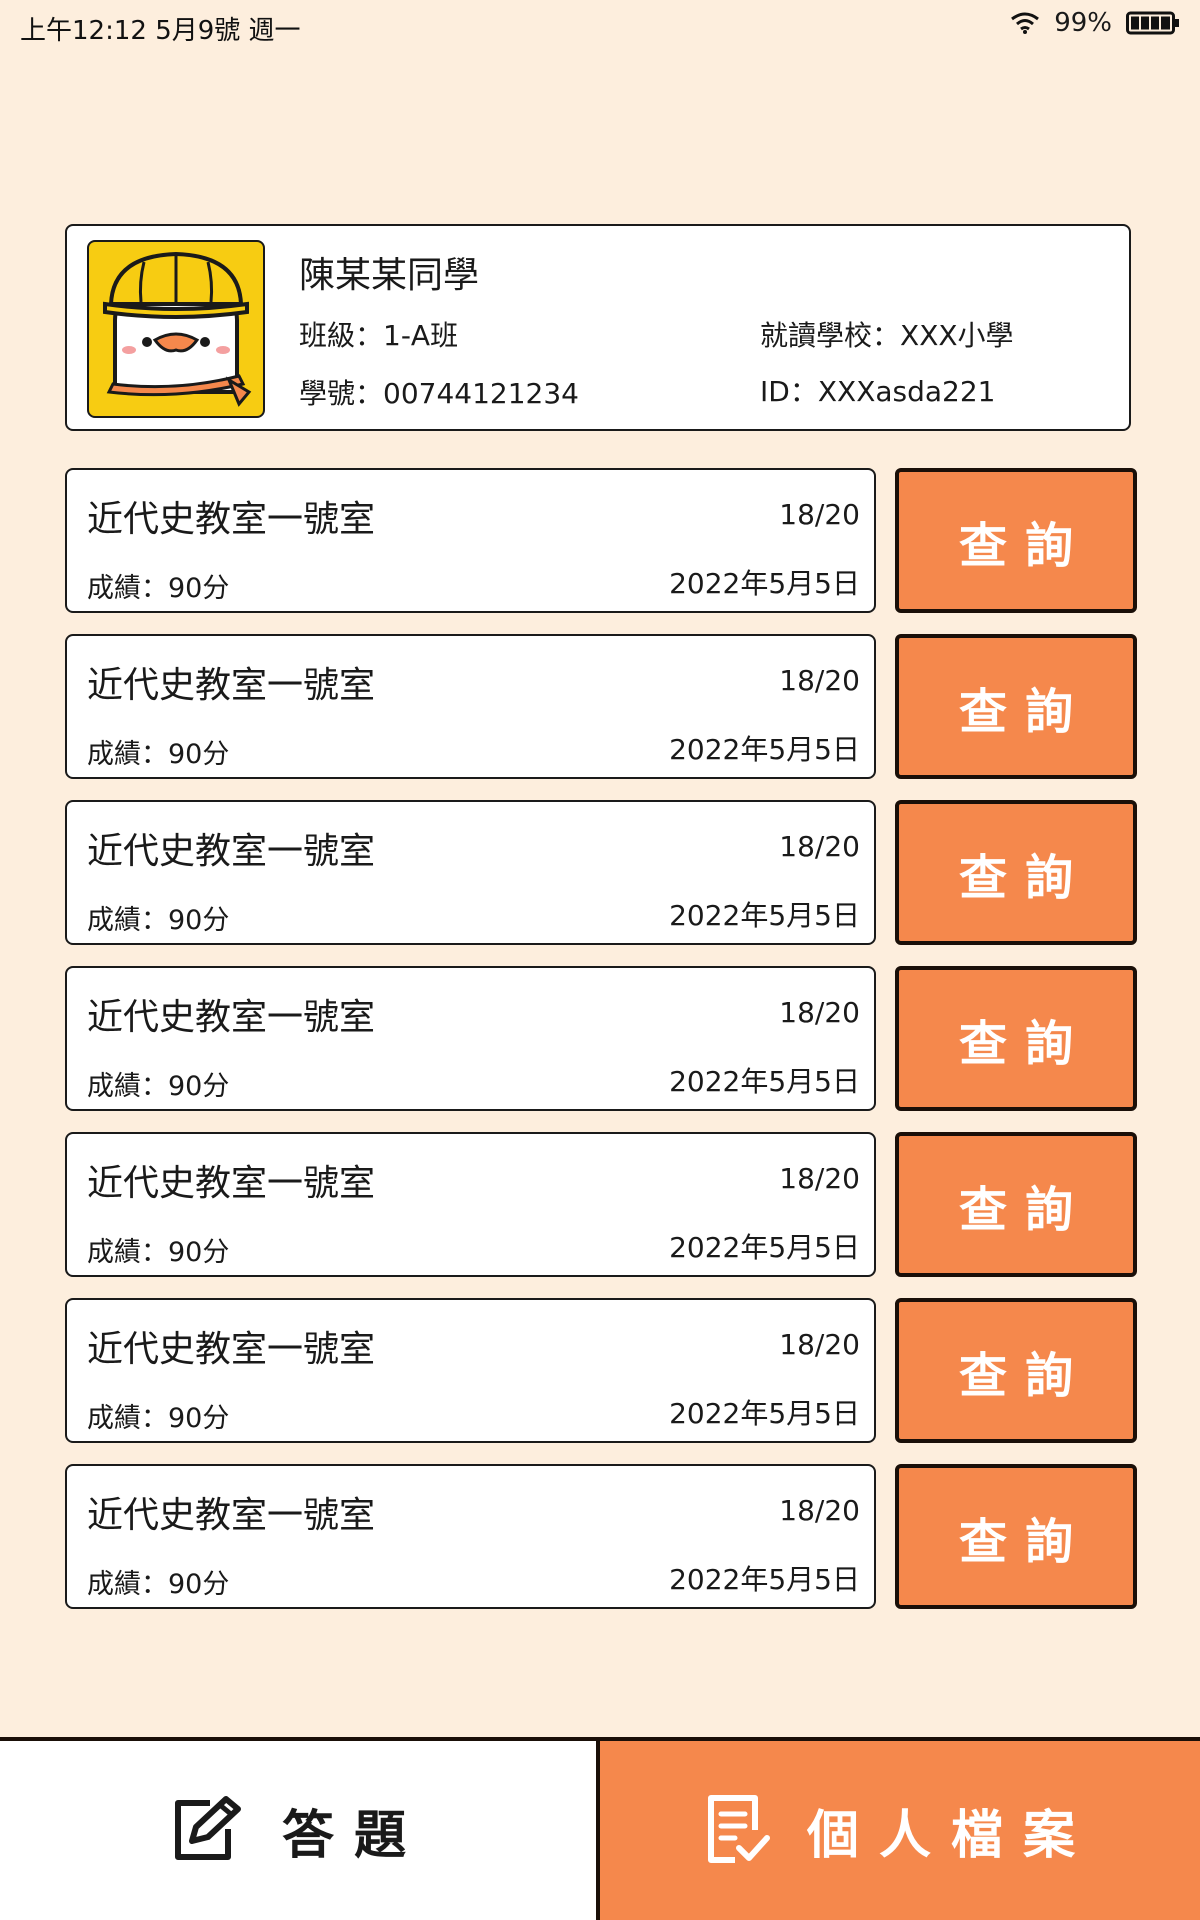  I want to click on id-label: ID：, so click(789, 391).